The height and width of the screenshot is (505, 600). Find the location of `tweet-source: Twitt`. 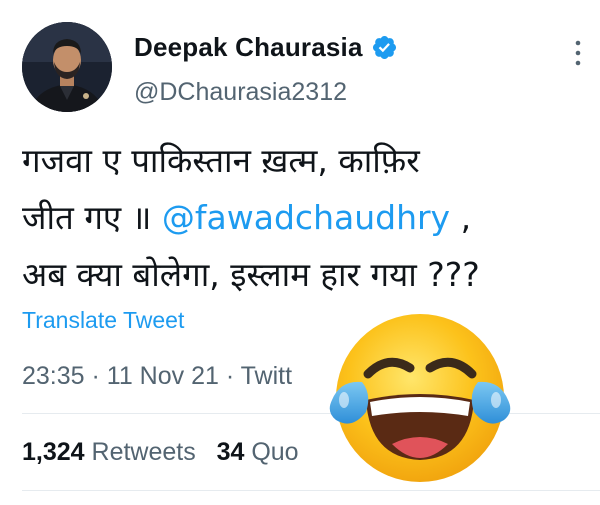

tweet-source: Twitt is located at coordinates (266, 376).